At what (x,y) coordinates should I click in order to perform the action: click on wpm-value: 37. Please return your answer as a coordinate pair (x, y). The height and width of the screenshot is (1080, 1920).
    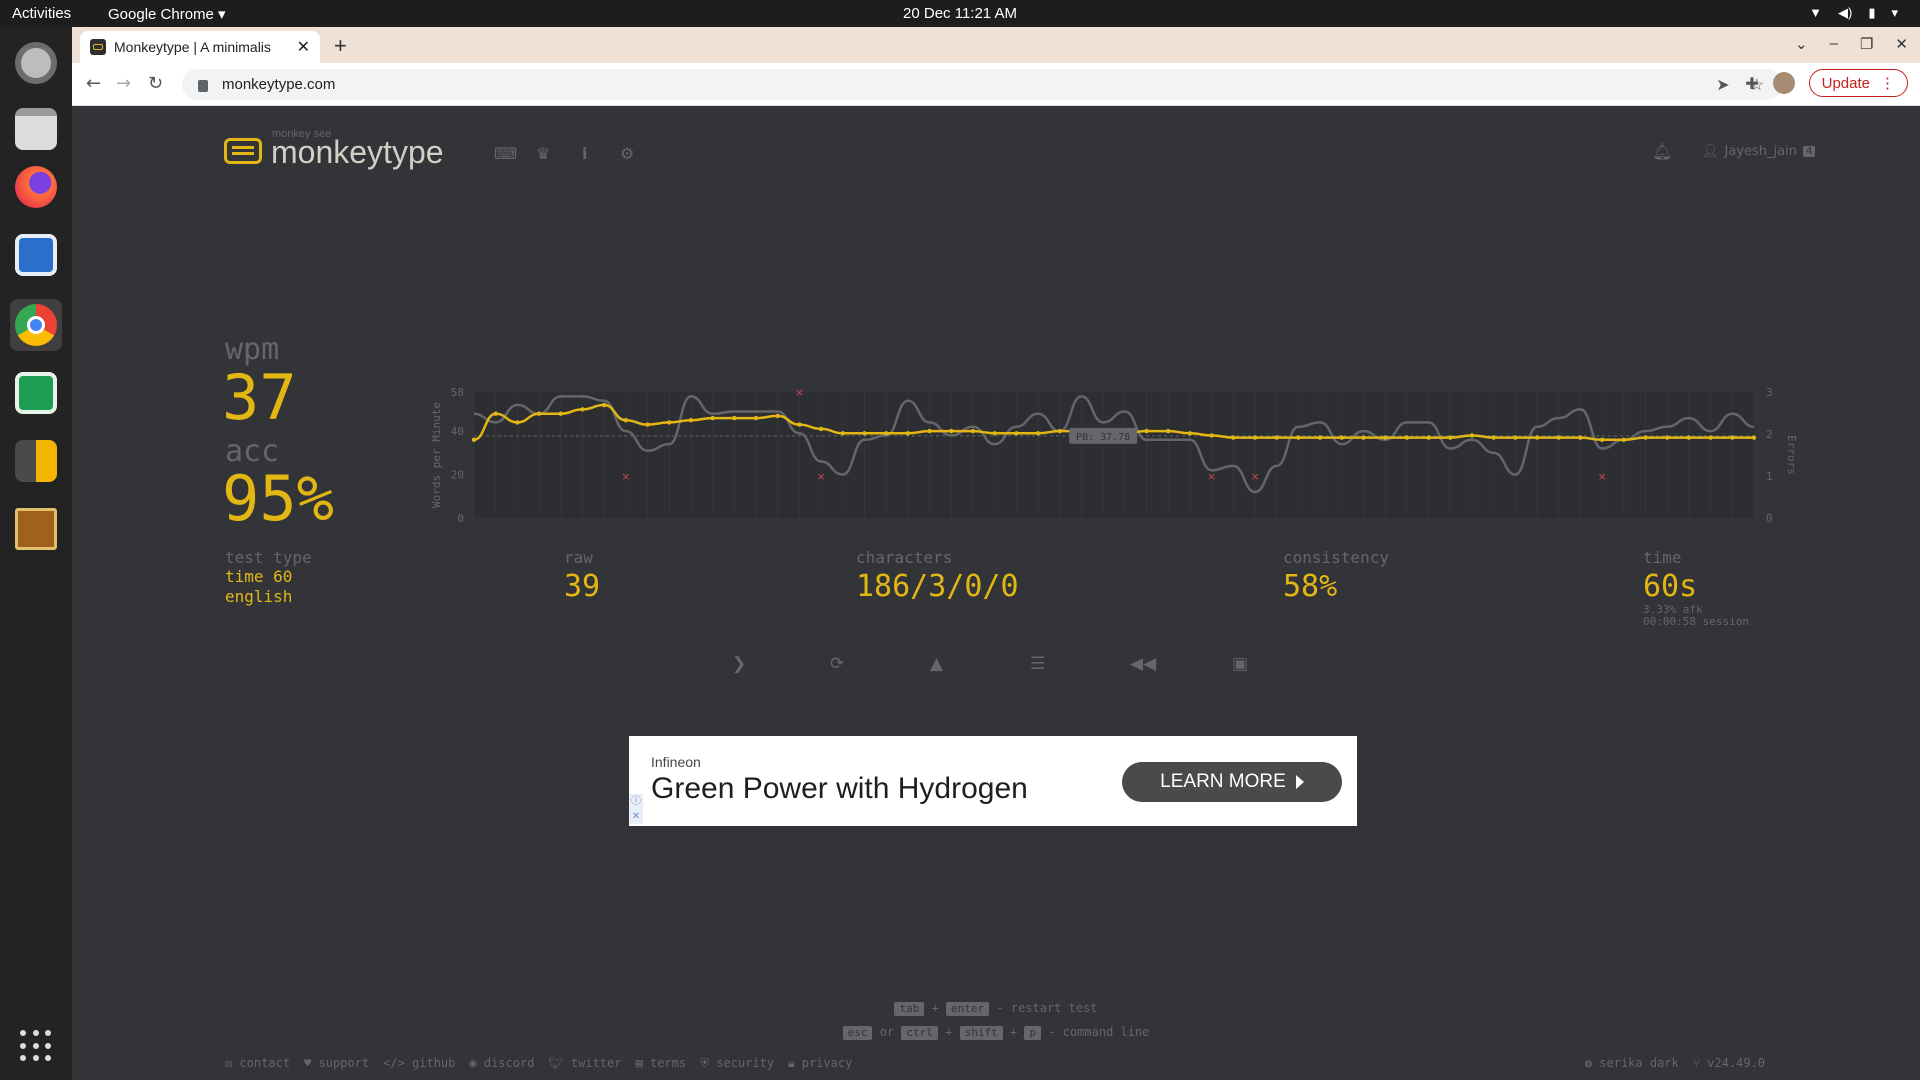
    Looking at the image, I should click on (259, 397).